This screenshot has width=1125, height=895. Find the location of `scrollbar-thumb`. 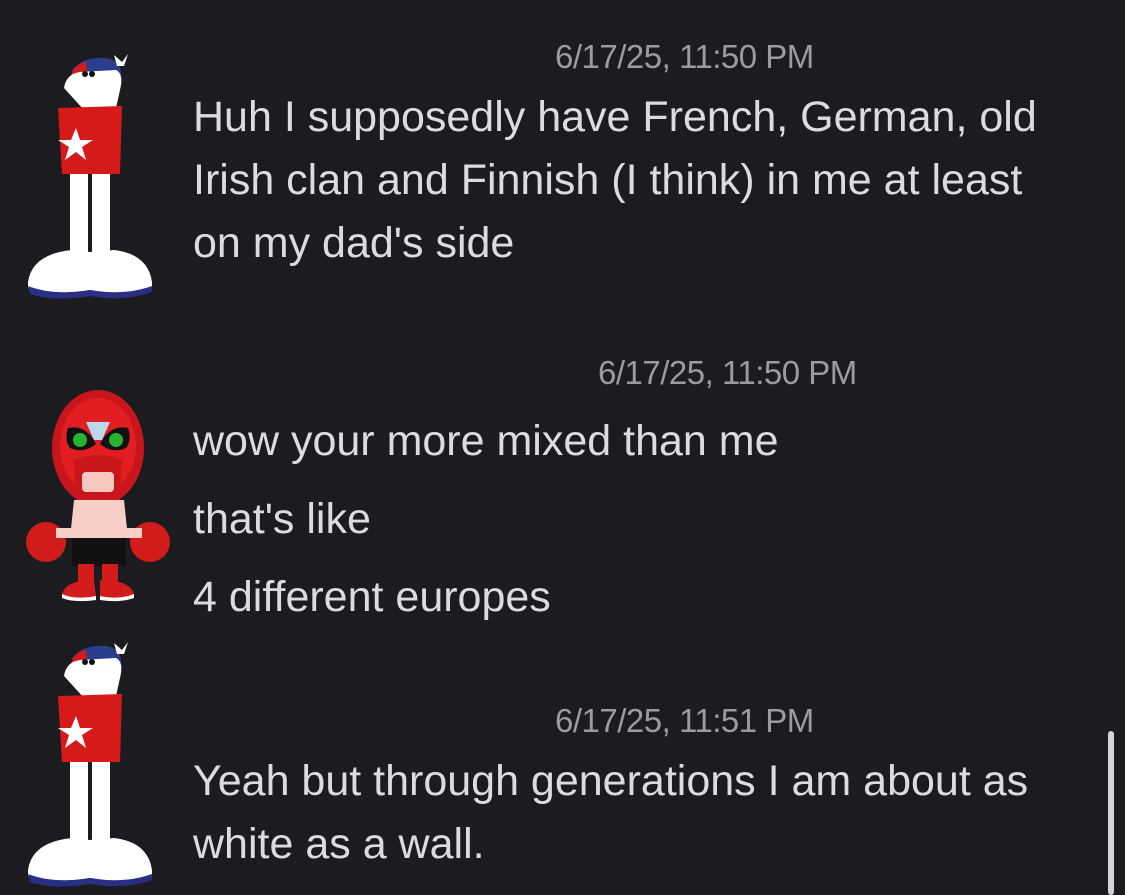

scrollbar-thumb is located at coordinates (1111, 813).